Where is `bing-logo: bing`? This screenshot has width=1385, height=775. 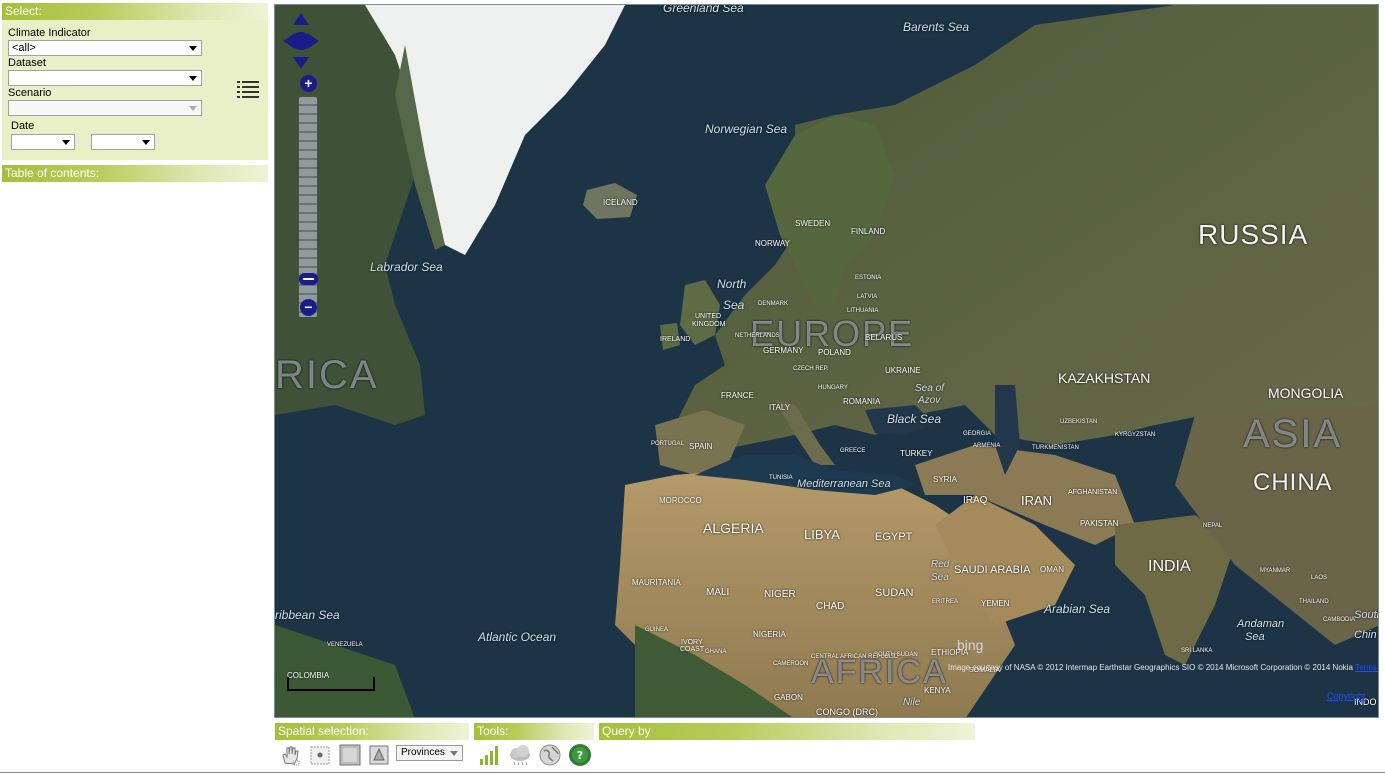
bing-logo: bing is located at coordinates (970, 645).